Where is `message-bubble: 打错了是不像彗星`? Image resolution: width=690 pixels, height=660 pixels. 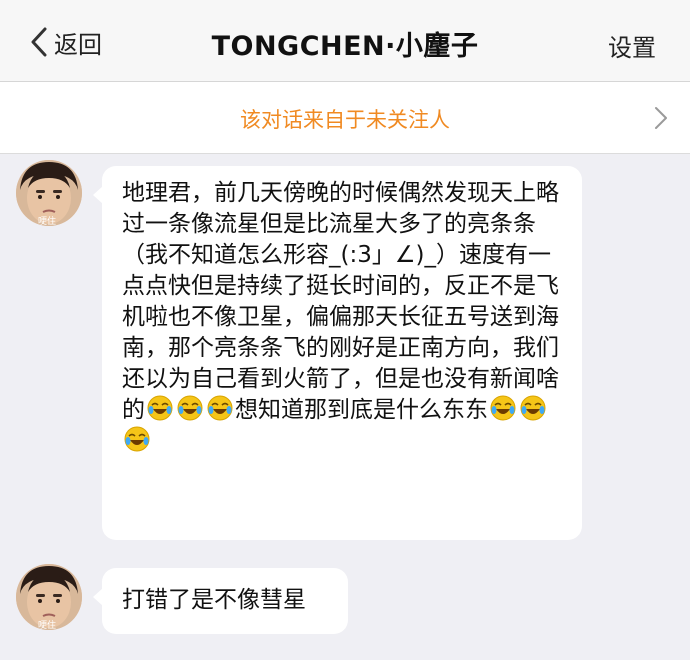 message-bubble: 打错了是不像彗星 is located at coordinates (220, 601).